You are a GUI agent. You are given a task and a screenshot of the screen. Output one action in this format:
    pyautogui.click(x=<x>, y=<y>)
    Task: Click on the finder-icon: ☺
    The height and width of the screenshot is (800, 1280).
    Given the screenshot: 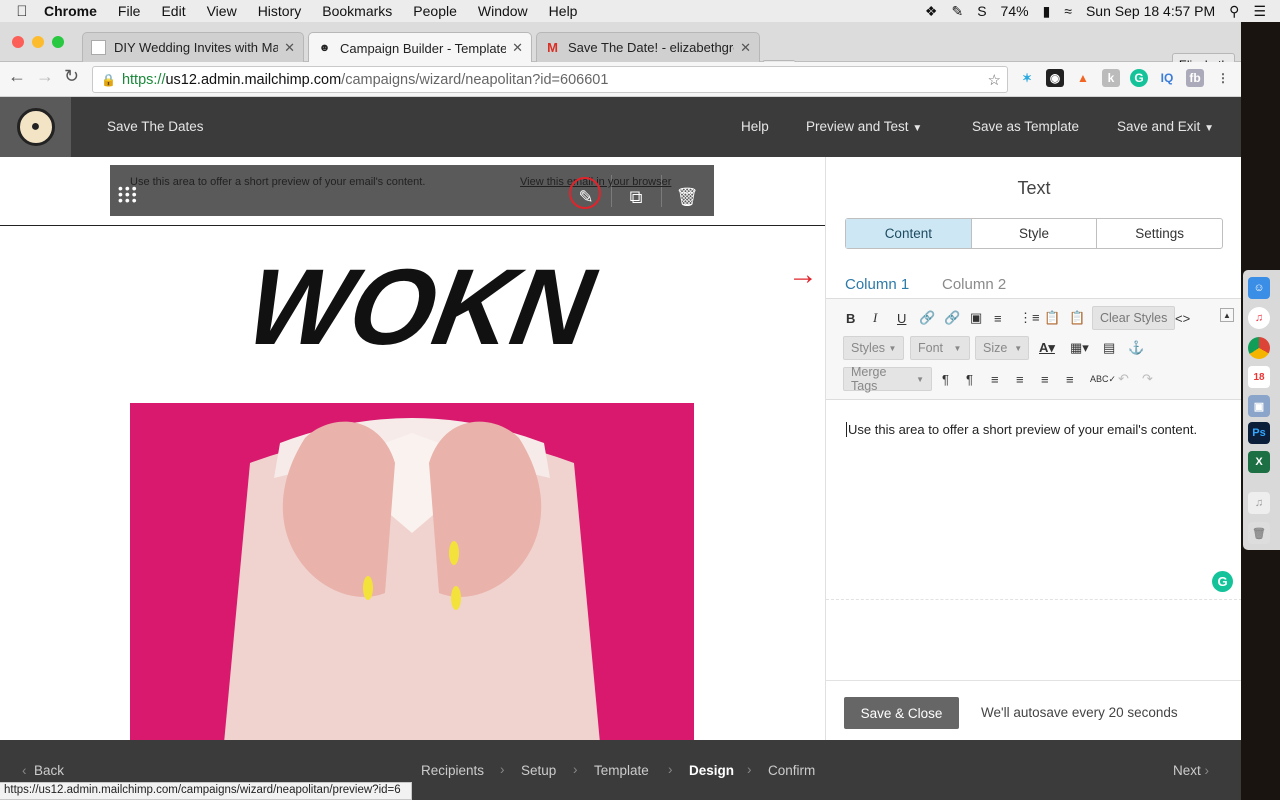 What is the action you would take?
    pyautogui.click(x=1259, y=288)
    